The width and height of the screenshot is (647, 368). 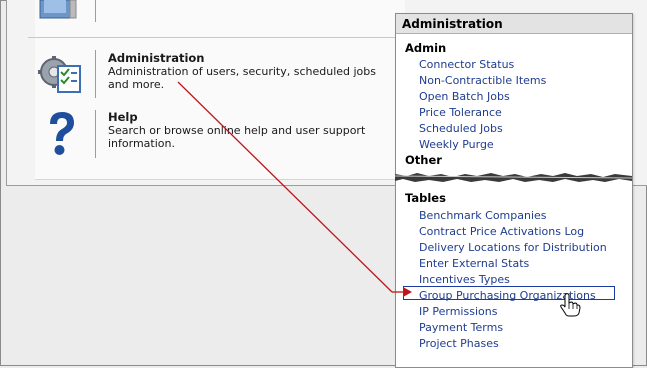 I want to click on menu-item-price-tolerance: Price Tolerance, so click(x=460, y=112).